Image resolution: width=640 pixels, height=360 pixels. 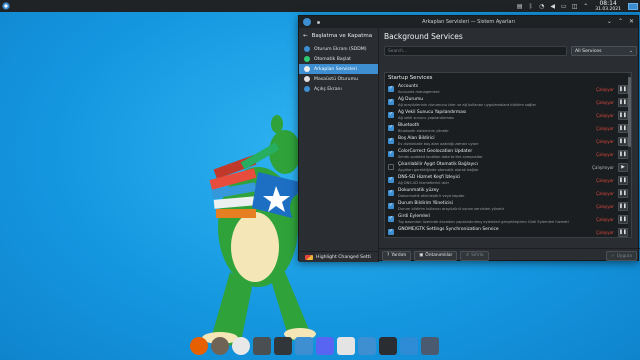 What do you see at coordinates (519, 6) in the screenshot?
I see `clipboard-icon: ▤` at bounding box center [519, 6].